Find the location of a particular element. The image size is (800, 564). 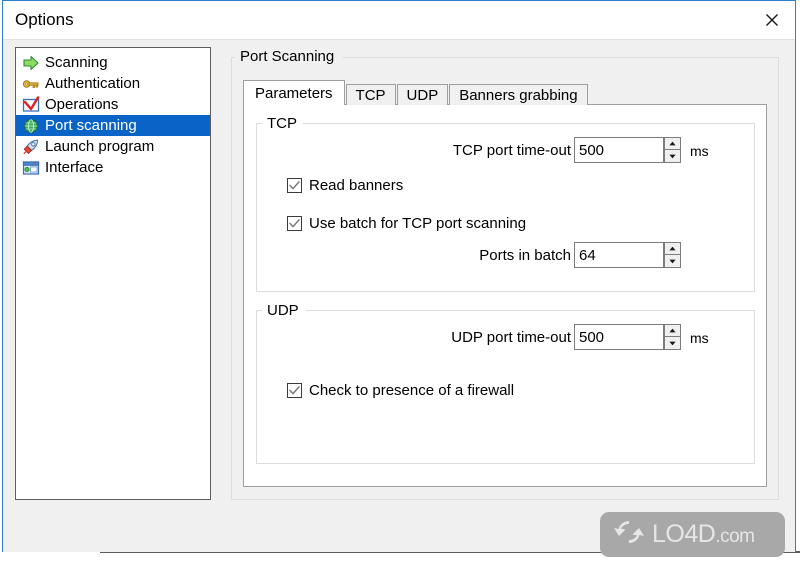

sidebar-item-label: Operations is located at coordinates (82, 104).